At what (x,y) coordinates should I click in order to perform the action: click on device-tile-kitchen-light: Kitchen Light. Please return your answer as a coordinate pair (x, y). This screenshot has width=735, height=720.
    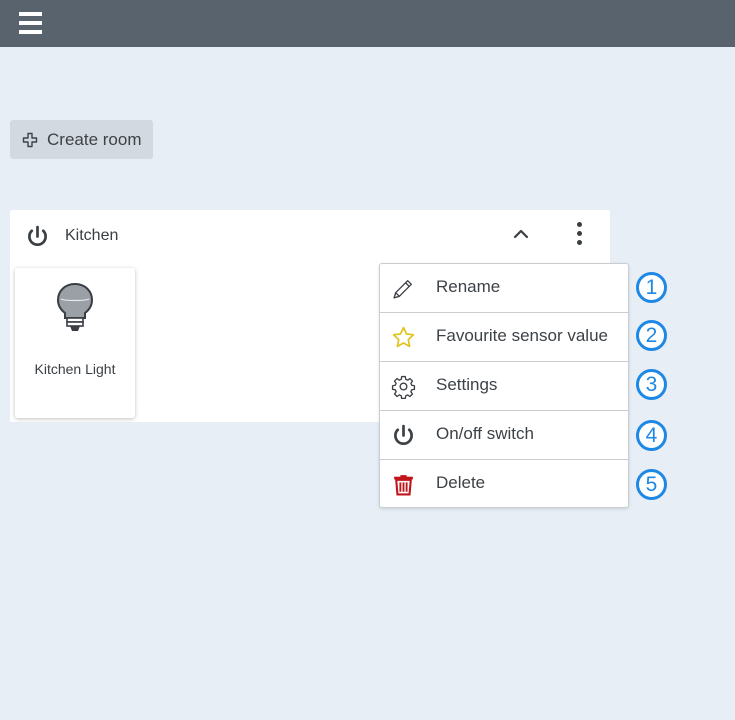
    Looking at the image, I should click on (75, 343).